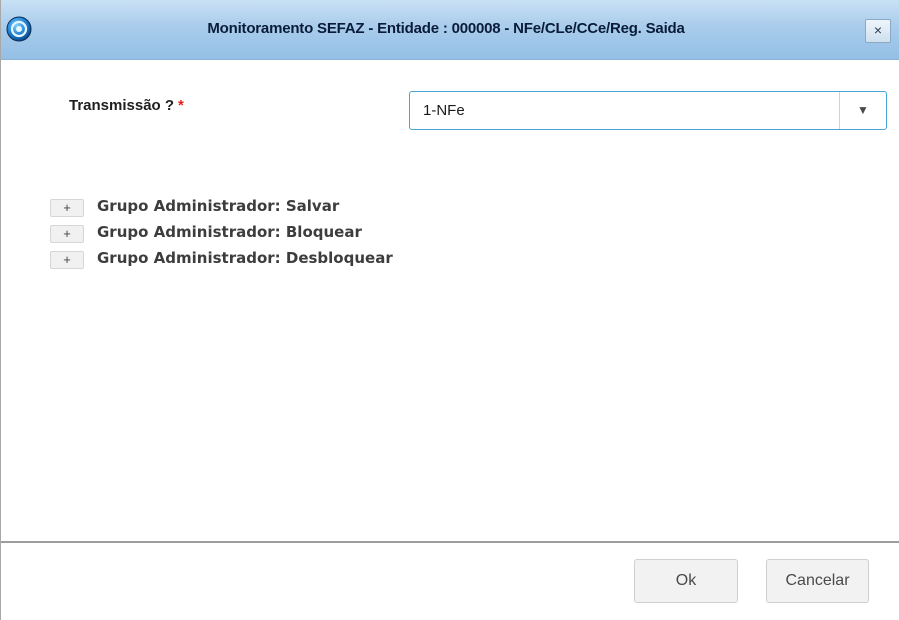 Image resolution: width=899 pixels, height=620 pixels. I want to click on group-label-bloquear: Grupo Administrador: Bloquear, so click(229, 232).